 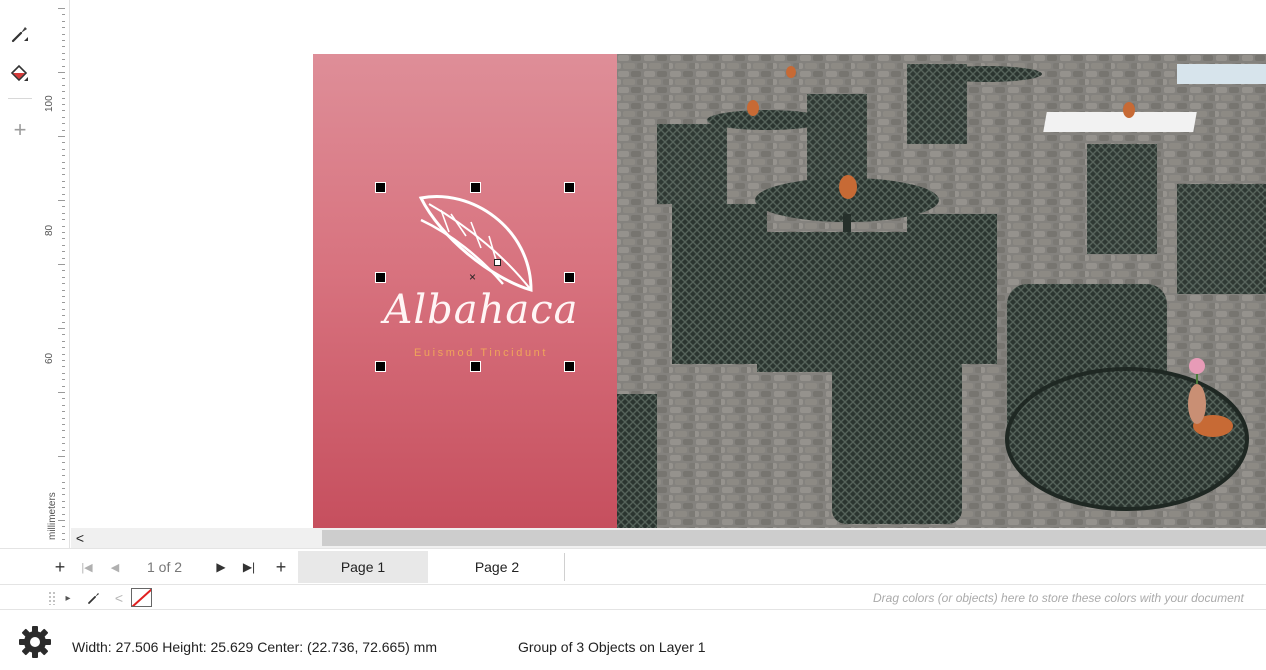 What do you see at coordinates (87, 567) in the screenshot?
I see `first-page-button: |◀` at bounding box center [87, 567].